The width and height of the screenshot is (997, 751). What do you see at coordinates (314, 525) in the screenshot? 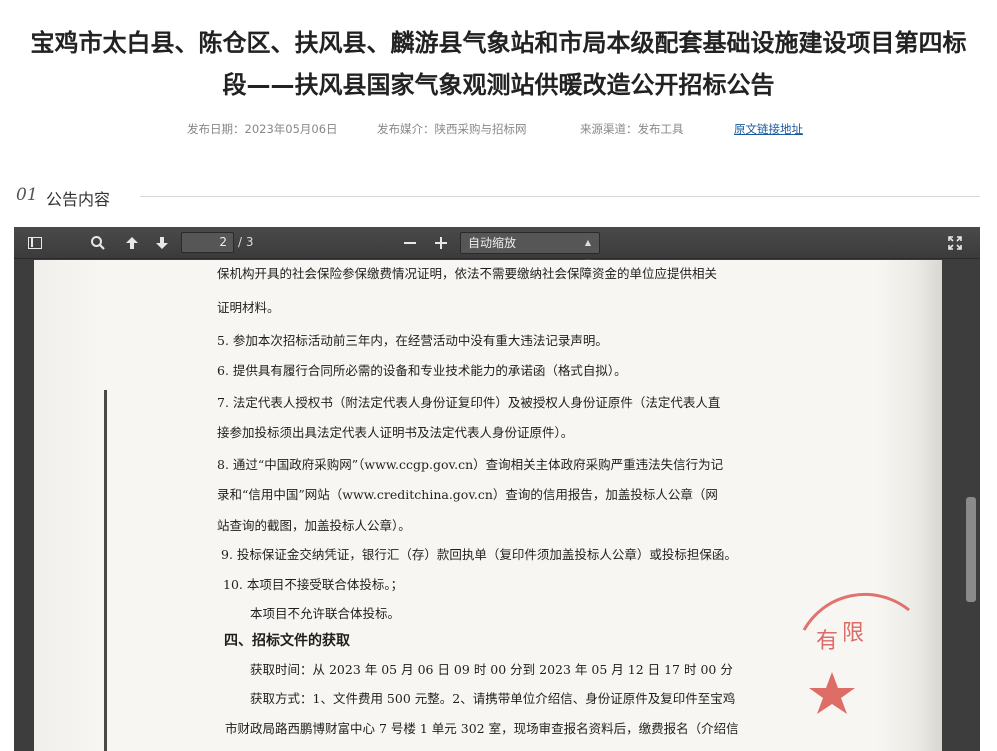
I see `doc-line: 站查询的截图，加盖投标人公章）。` at bounding box center [314, 525].